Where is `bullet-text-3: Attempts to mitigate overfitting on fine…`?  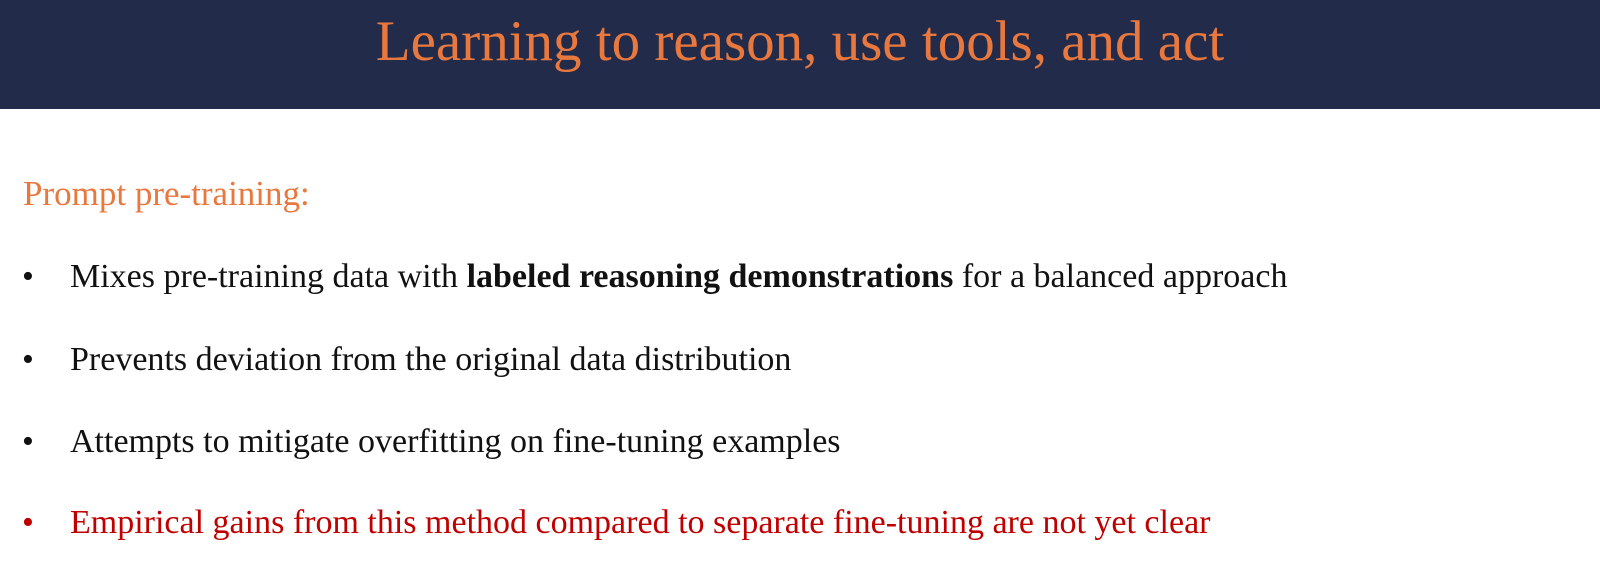
bullet-text-3: Attempts to mitigate overfitting on fine… is located at coordinates (455, 441).